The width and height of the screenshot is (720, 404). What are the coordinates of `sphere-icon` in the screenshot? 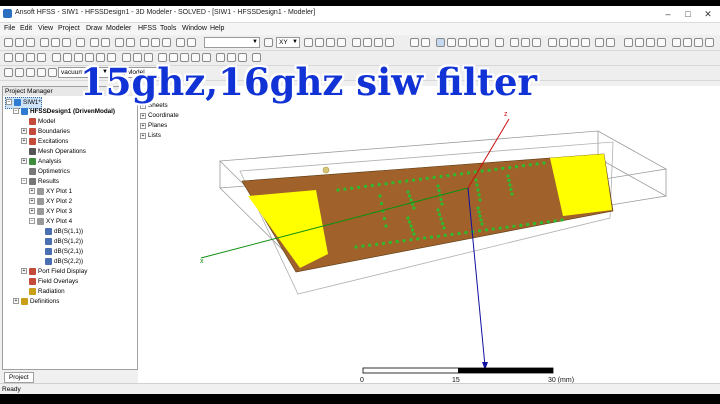 It's located at (378, 42).